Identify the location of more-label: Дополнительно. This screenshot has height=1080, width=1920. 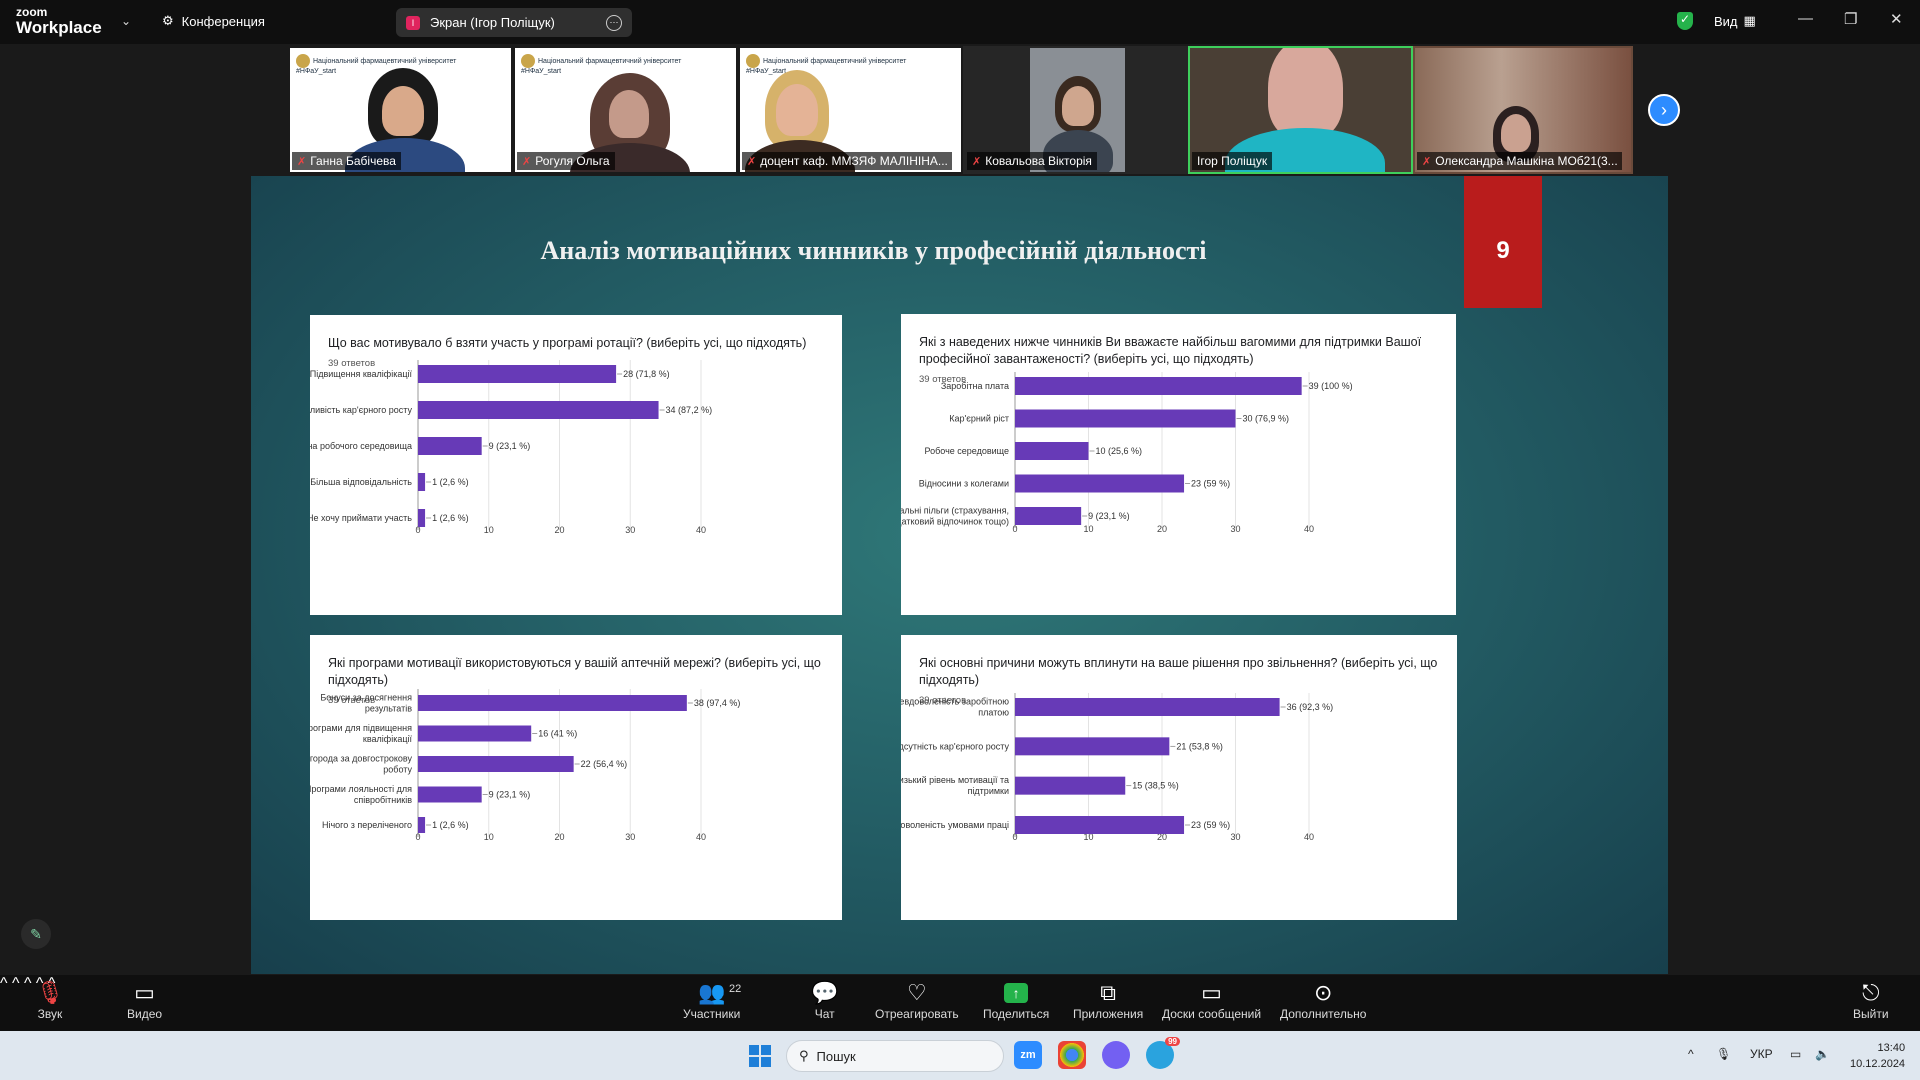
(1323, 1014).